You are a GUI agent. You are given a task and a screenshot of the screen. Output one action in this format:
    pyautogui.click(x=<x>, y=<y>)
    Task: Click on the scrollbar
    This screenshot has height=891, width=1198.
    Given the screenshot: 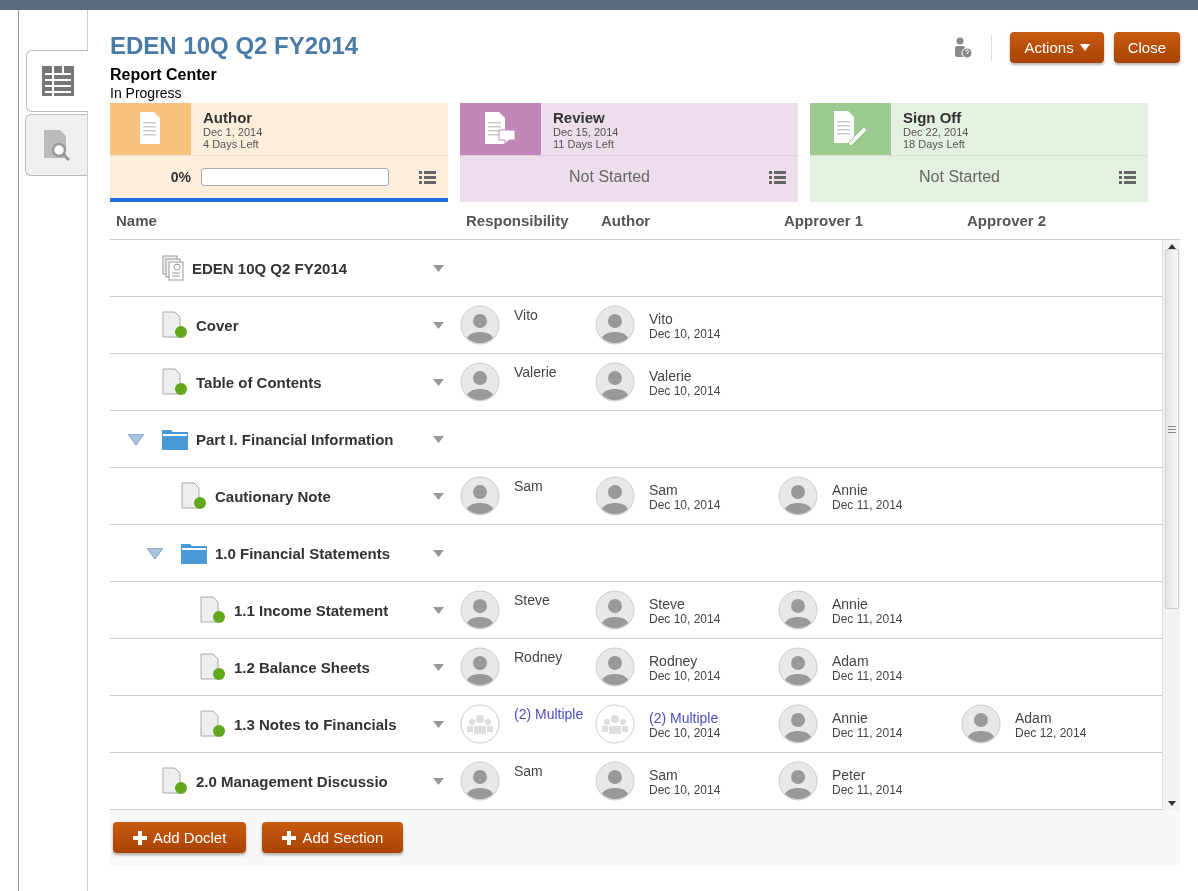 What is the action you would take?
    pyautogui.click(x=1171, y=525)
    